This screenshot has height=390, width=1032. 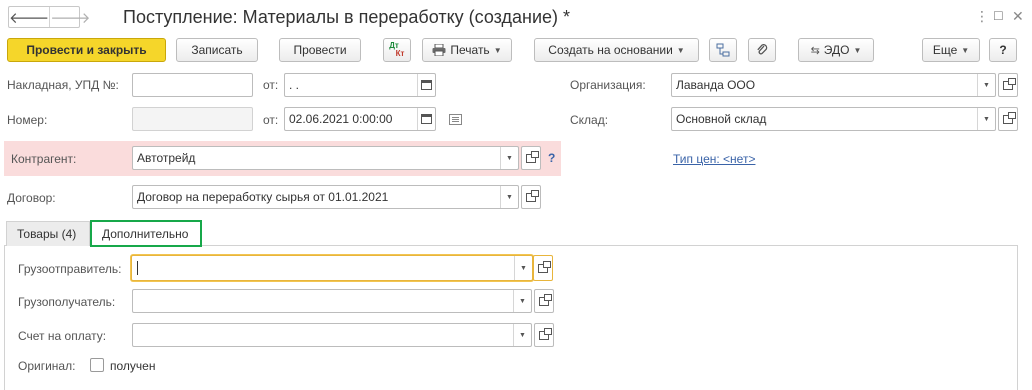 I want to click on contractor-dropdown-button: ▼, so click(x=509, y=158).